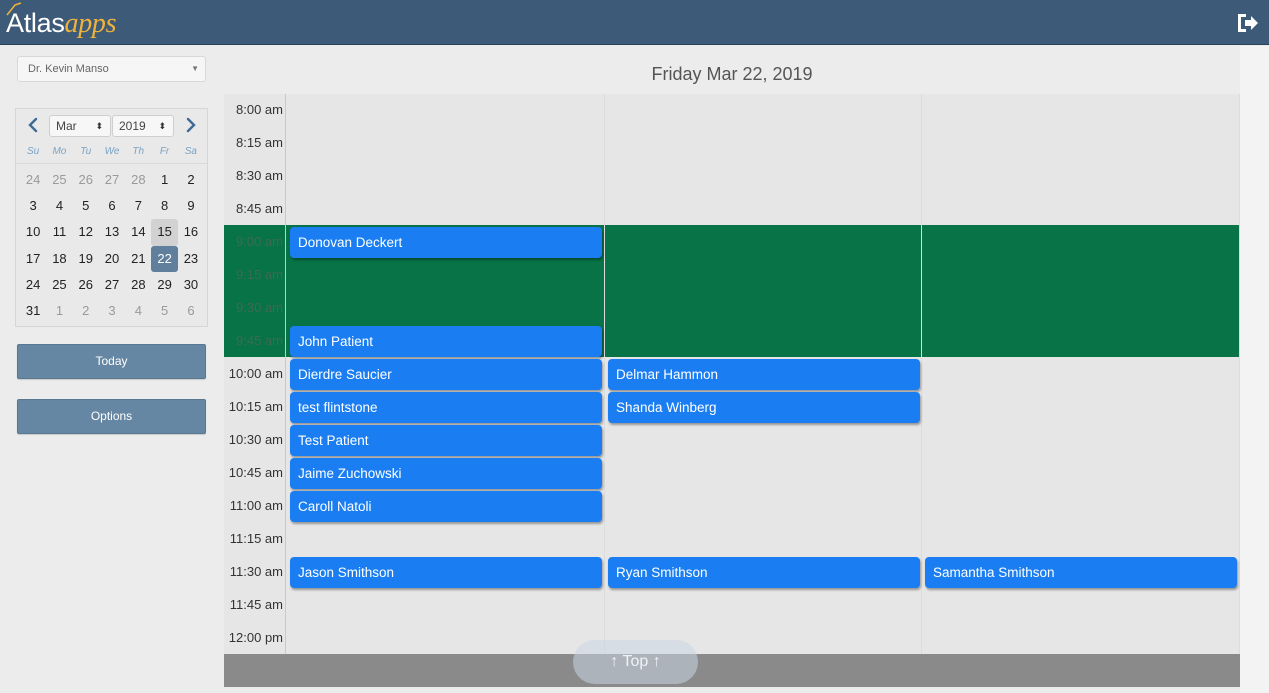  Describe the element at coordinates (164, 151) in the screenshot. I see `weekday-label: Fr` at that location.